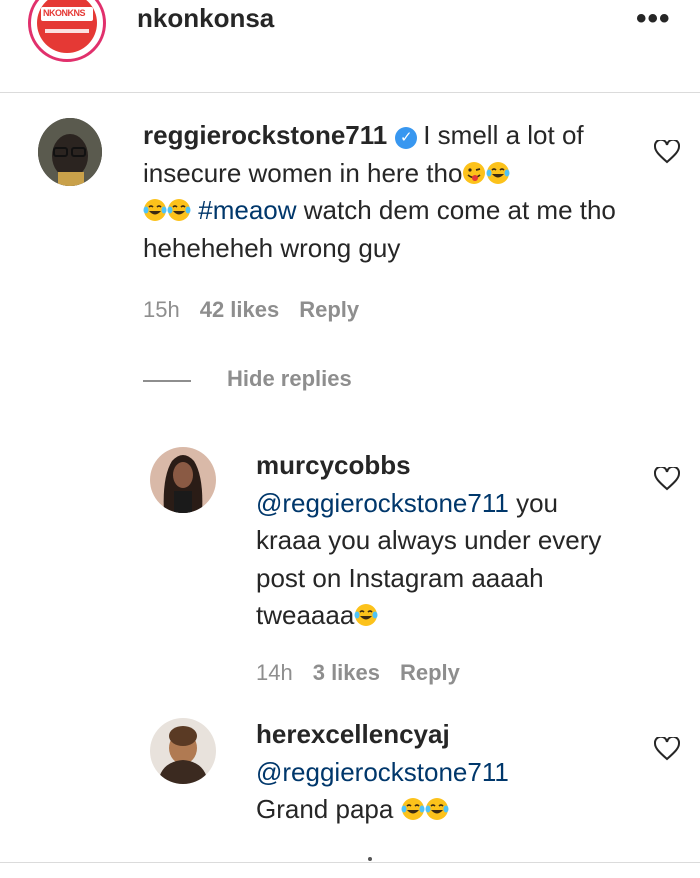  Describe the element at coordinates (350, 46) in the screenshot. I see `post-header: NKONKNS nkonkonsa •••` at that location.